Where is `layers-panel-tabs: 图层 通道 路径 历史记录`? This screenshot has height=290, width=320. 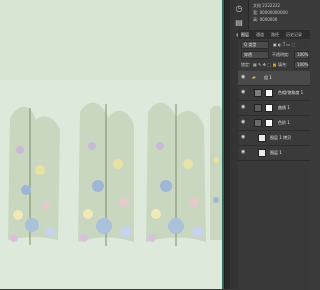
layers-panel-tabs: 图层 通道 路径 历史记录 is located at coordinates (274, 35).